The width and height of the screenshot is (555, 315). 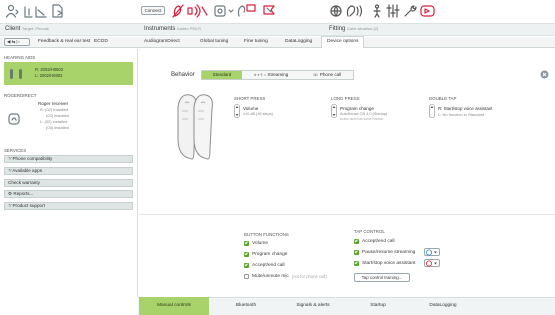 What do you see at coordinates (246, 254) in the screenshot?
I see `bf-program-checkbox` at bounding box center [246, 254].